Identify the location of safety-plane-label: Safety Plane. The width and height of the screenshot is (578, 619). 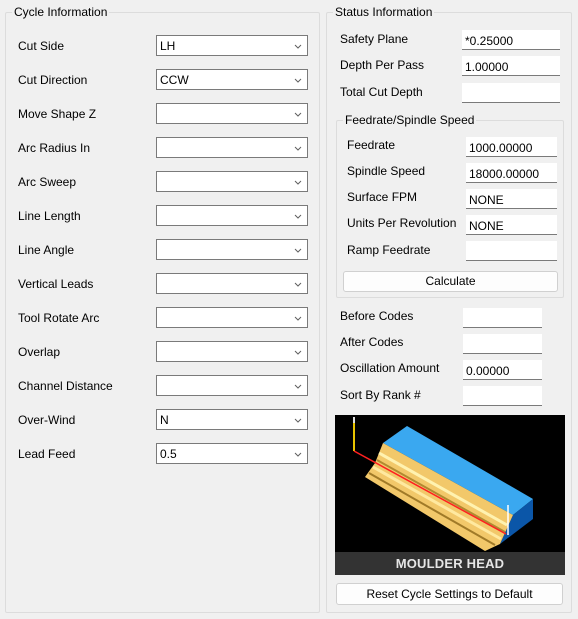
(374, 39).